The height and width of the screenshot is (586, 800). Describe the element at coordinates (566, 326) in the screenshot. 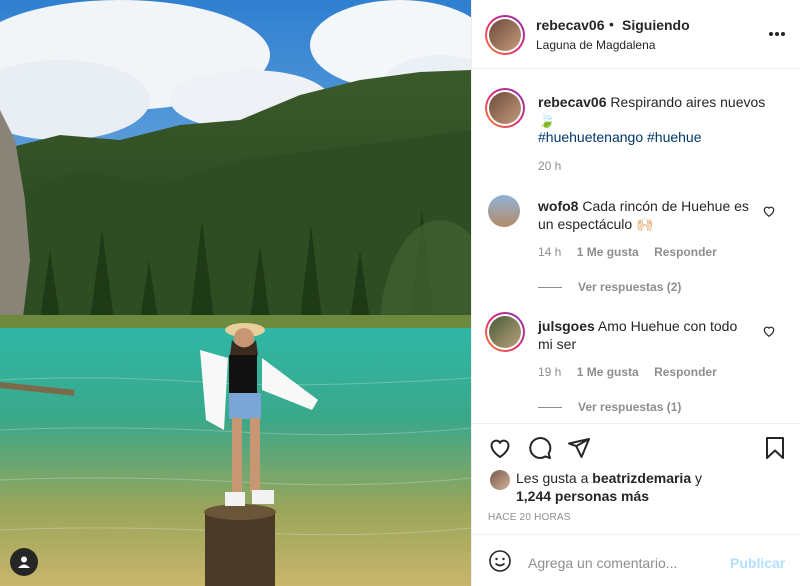

I see `comment-username: julsgoes` at that location.